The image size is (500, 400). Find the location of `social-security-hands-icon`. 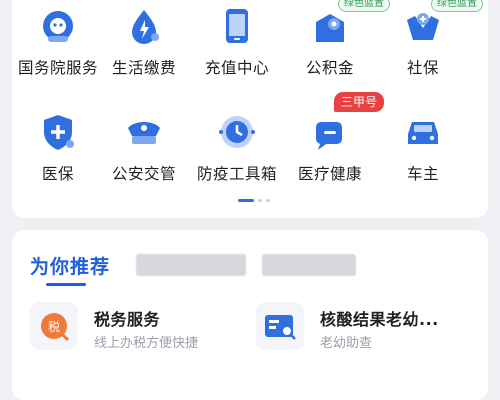

social-security-hands-icon is located at coordinates (423, 26).